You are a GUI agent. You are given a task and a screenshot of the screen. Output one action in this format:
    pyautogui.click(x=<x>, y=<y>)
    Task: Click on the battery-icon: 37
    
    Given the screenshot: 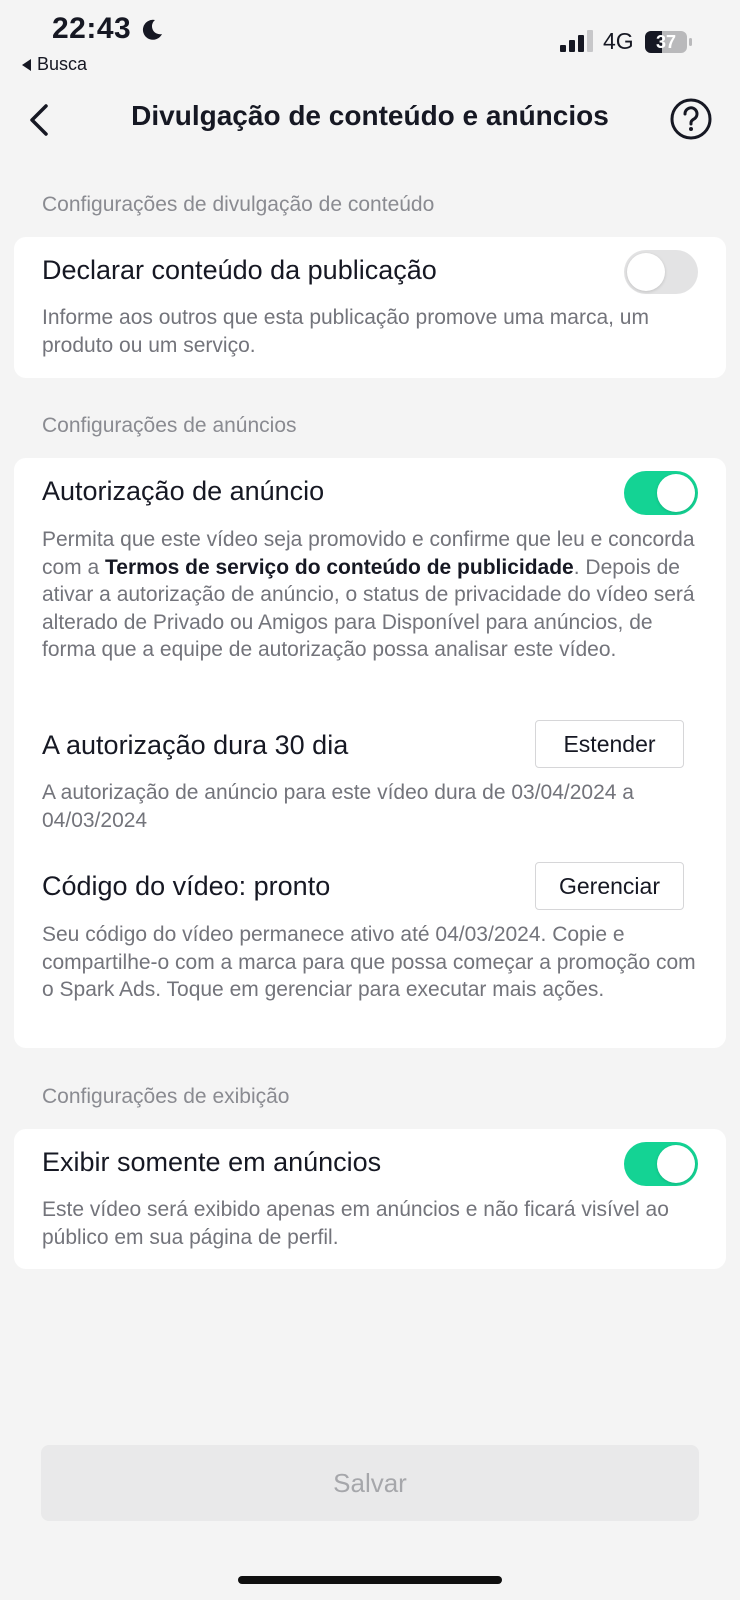 What is the action you would take?
    pyautogui.click(x=669, y=42)
    